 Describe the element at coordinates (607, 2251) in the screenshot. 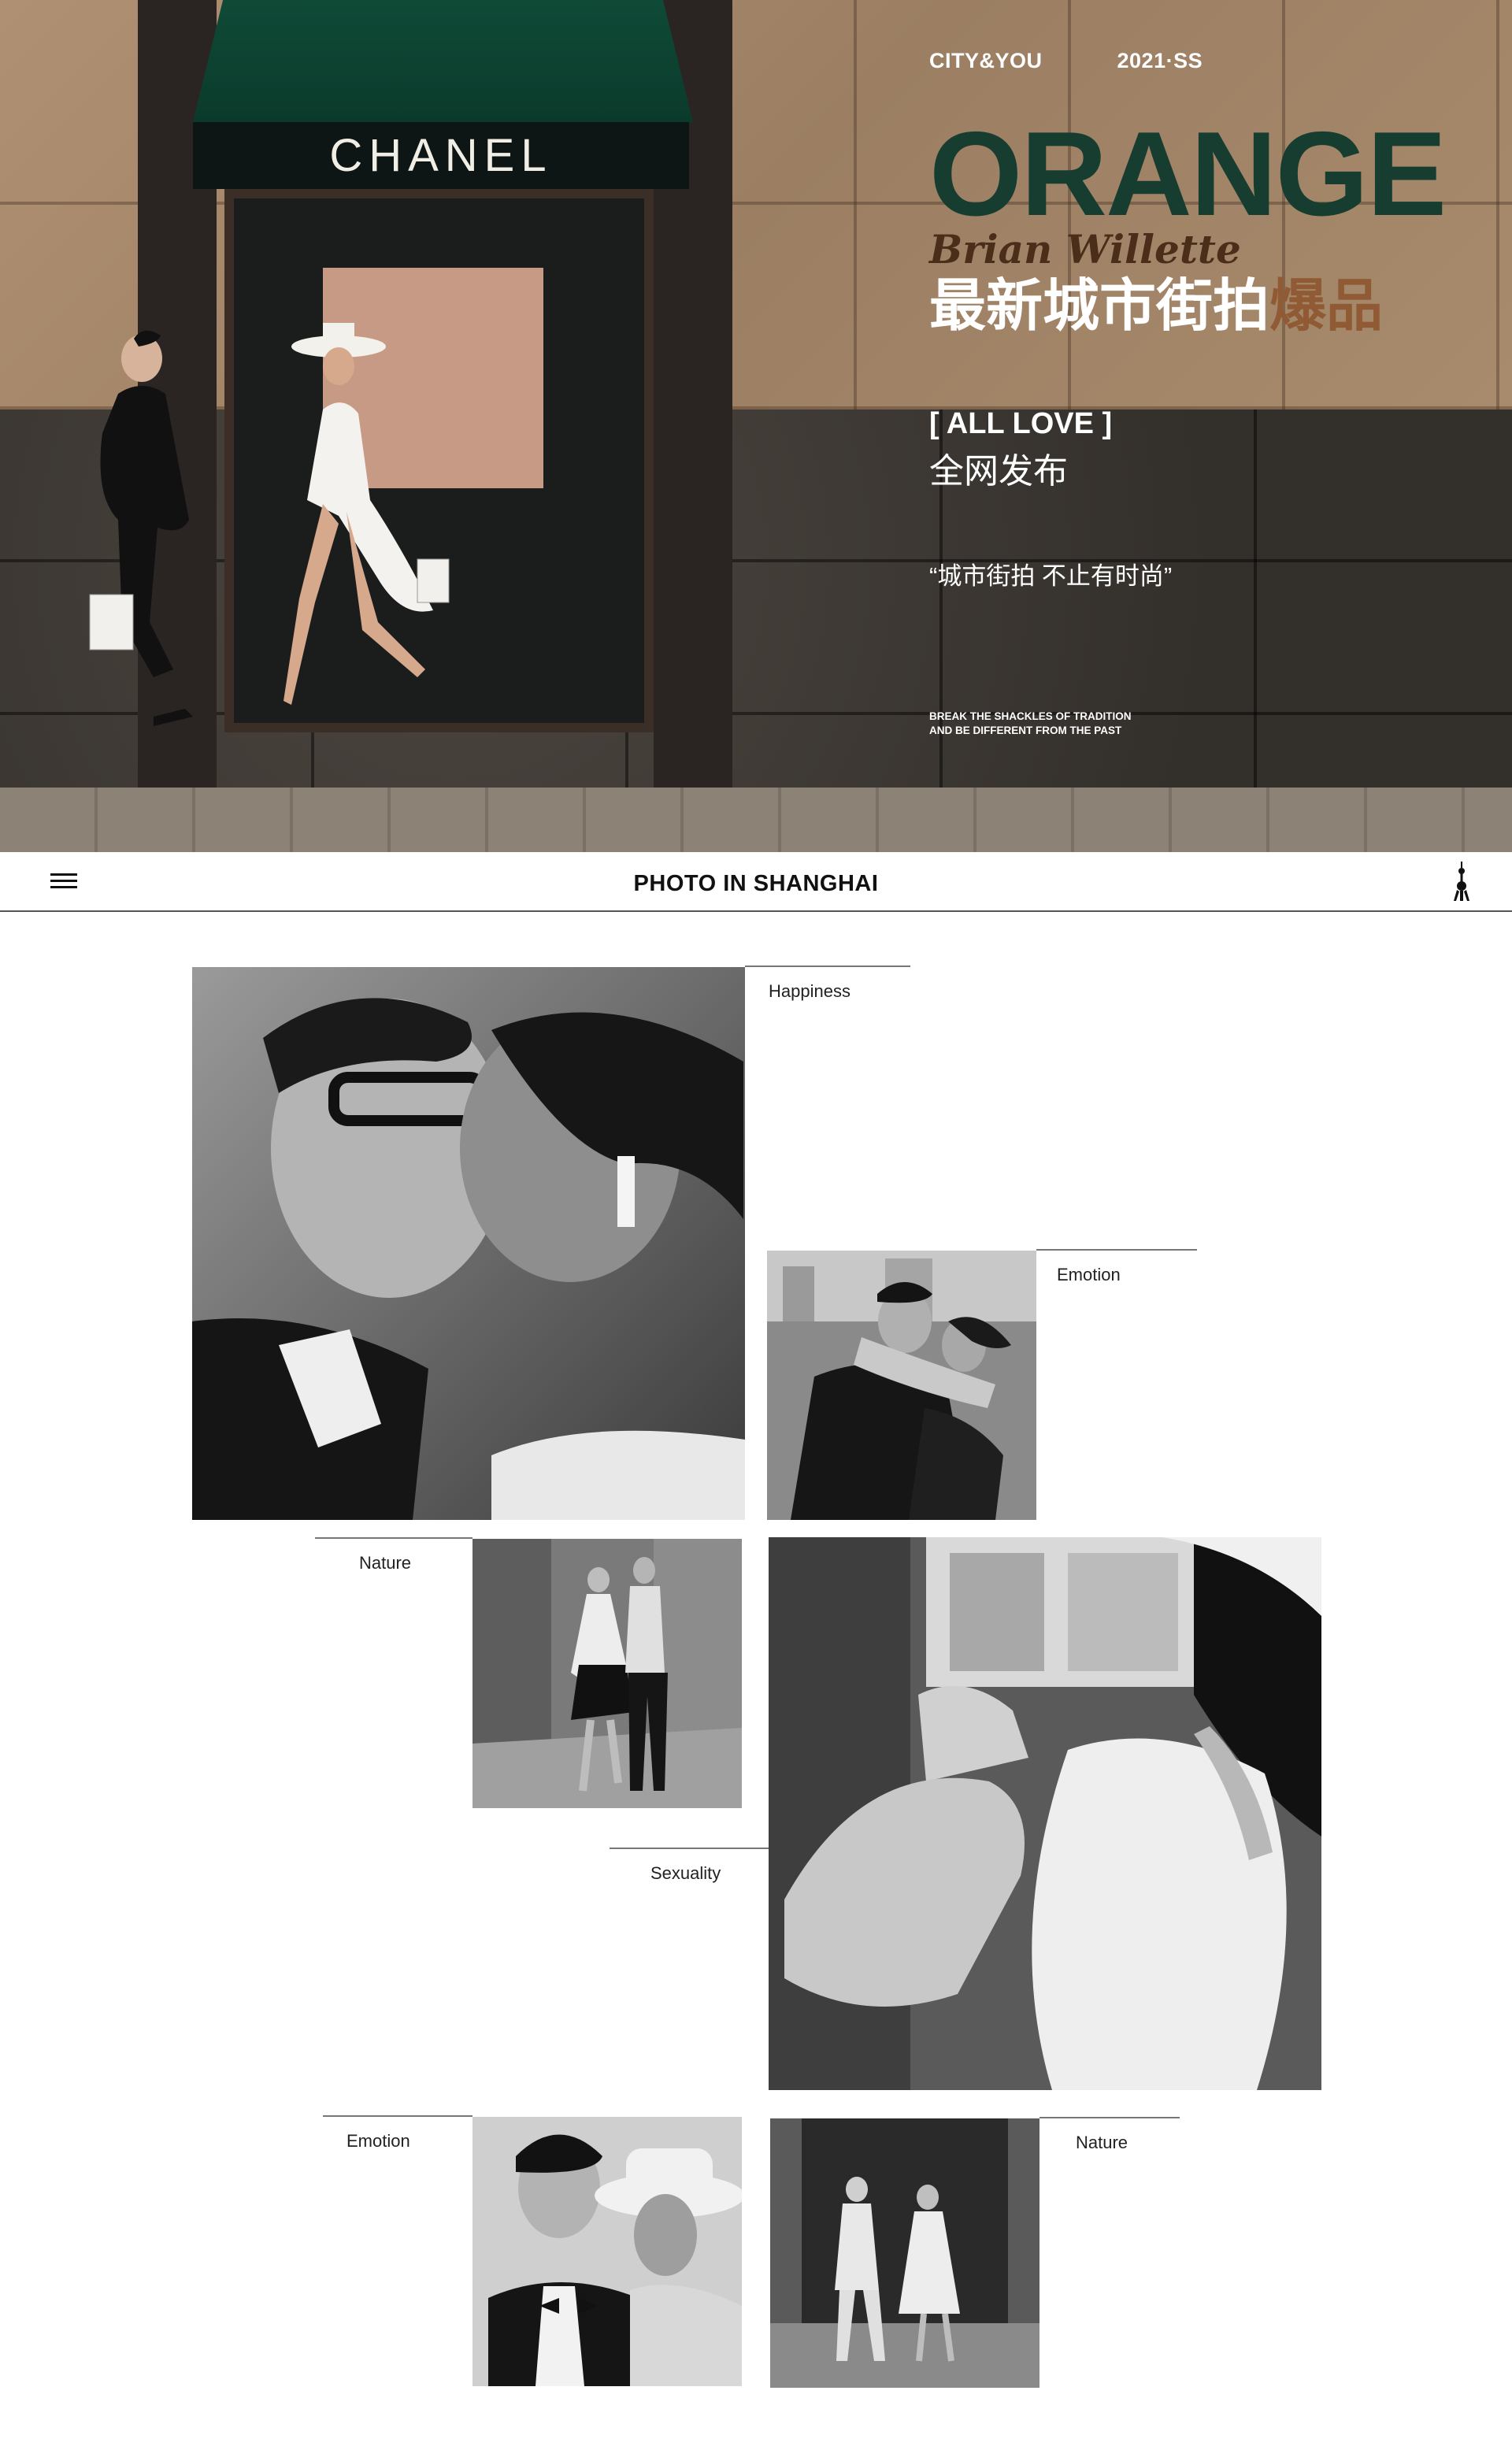

I see `gallery-photo-hat-portrait` at that location.